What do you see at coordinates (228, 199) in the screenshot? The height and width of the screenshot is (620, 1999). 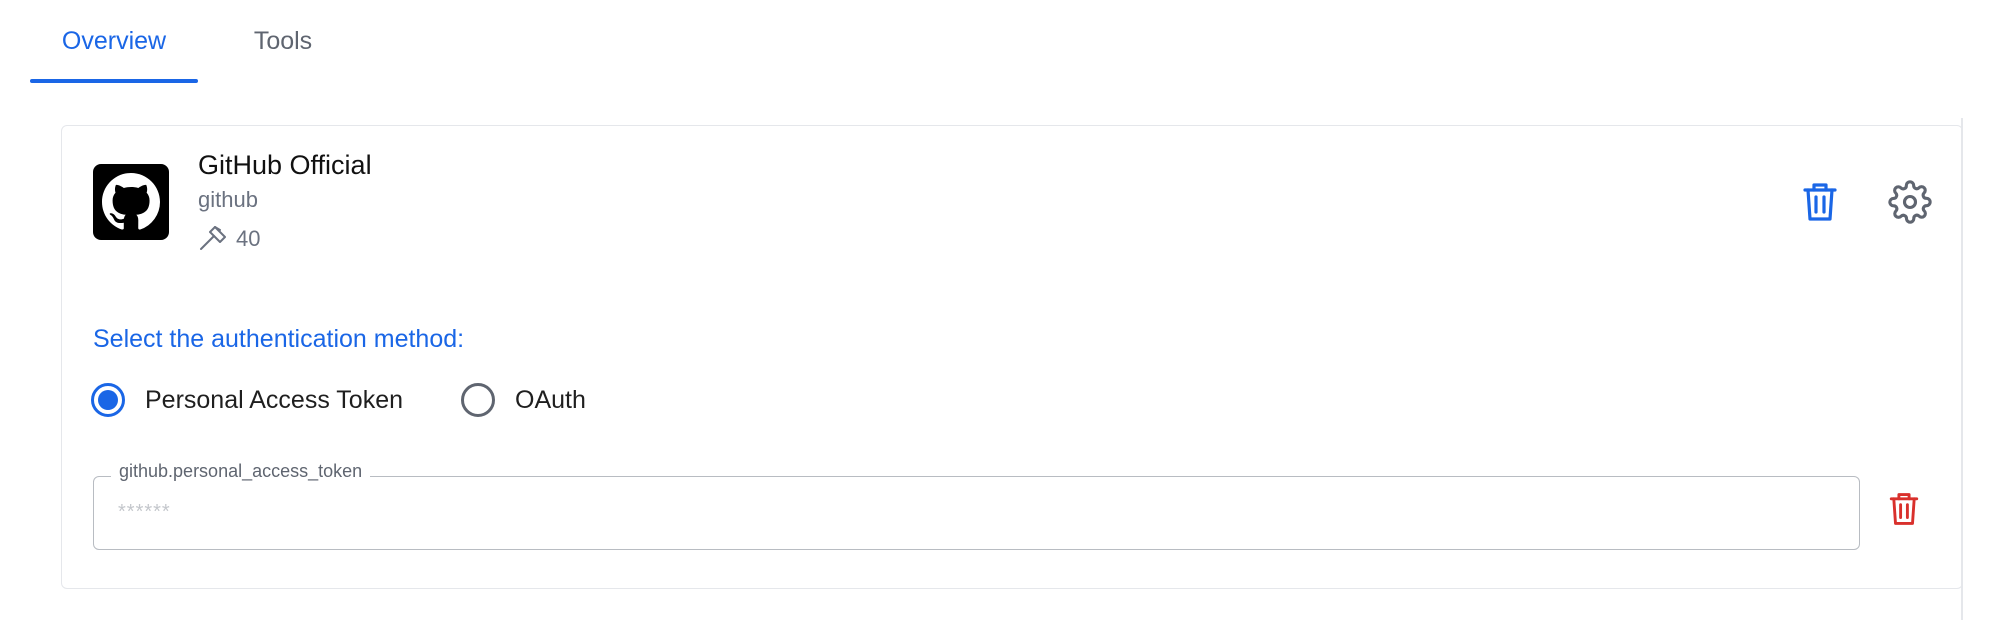 I see `server-id: github` at bounding box center [228, 199].